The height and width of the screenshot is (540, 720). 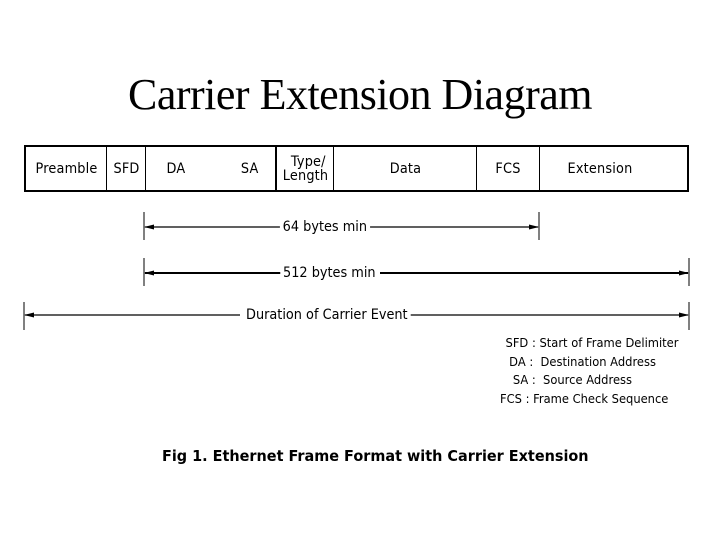 I want to click on dimension-label-64: 64 bytes min, so click(x=324, y=227).